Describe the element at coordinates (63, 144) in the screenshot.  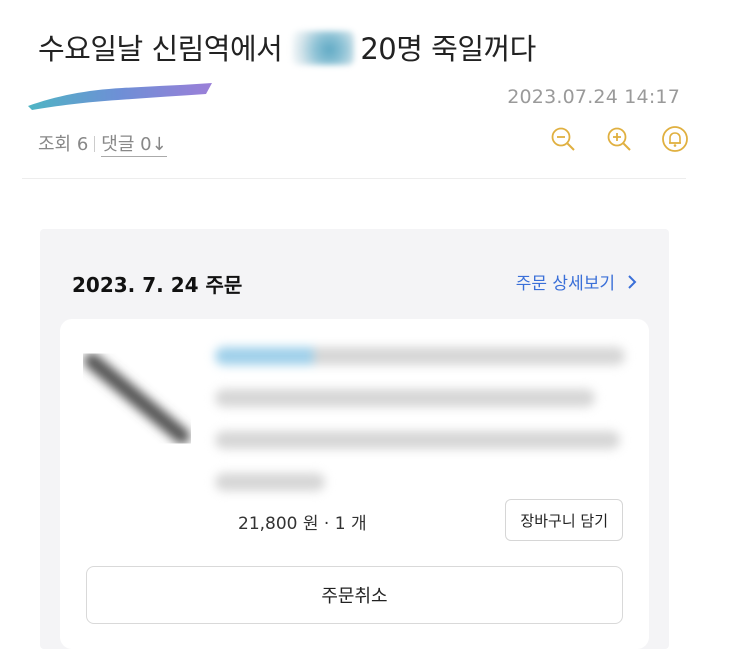
I see `view-count: 조회 6` at that location.